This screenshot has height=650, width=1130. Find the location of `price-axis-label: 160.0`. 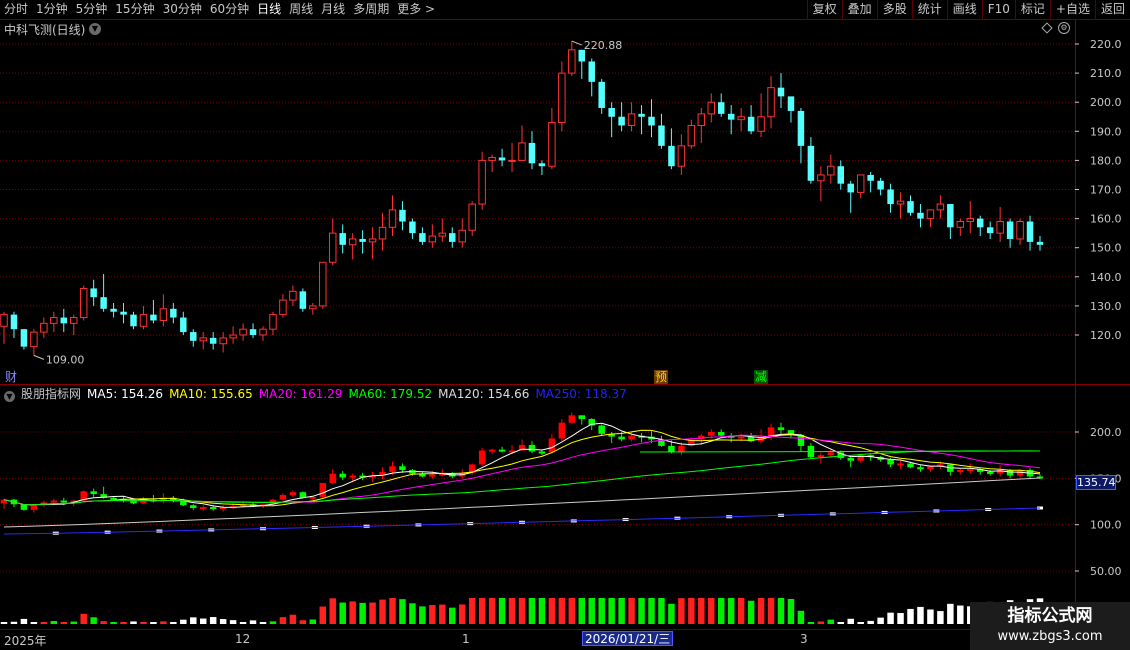

price-axis-label: 160.0 is located at coordinates (1106, 219).